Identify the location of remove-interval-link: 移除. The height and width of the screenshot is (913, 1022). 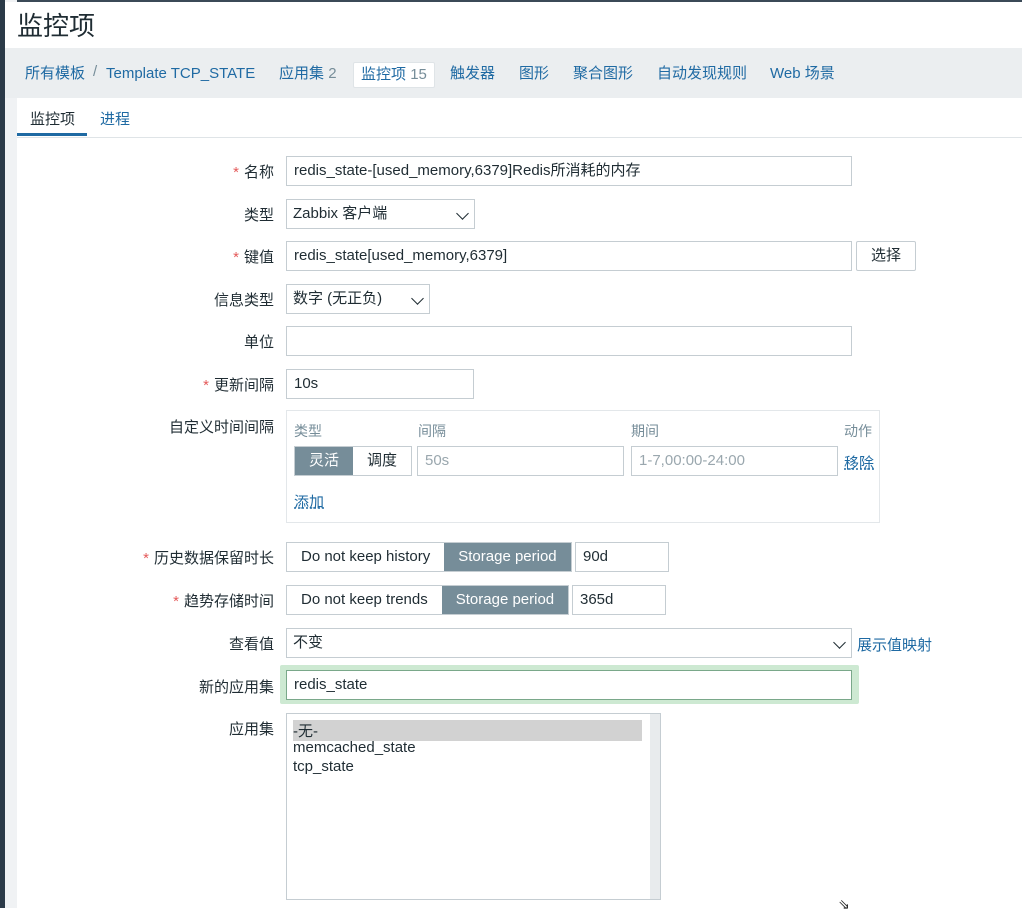
(859, 462).